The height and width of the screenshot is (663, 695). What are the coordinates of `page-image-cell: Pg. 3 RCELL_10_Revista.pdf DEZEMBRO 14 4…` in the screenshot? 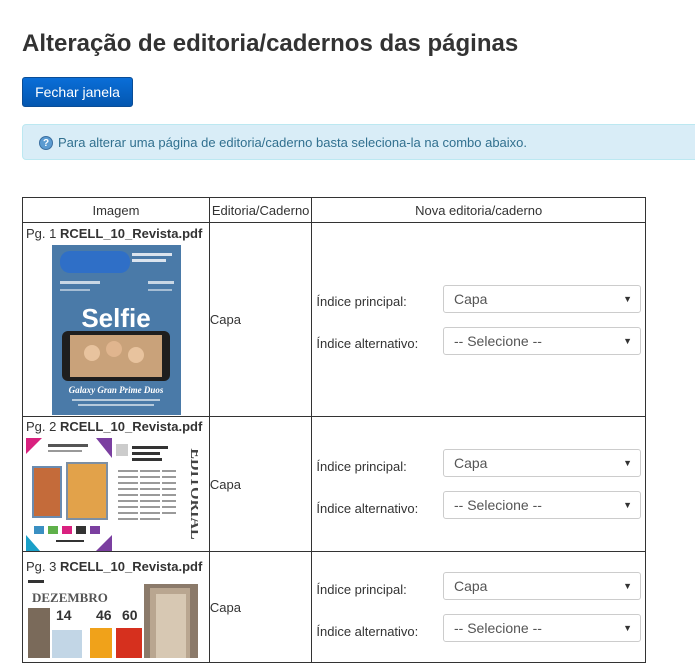 It's located at (116, 607).